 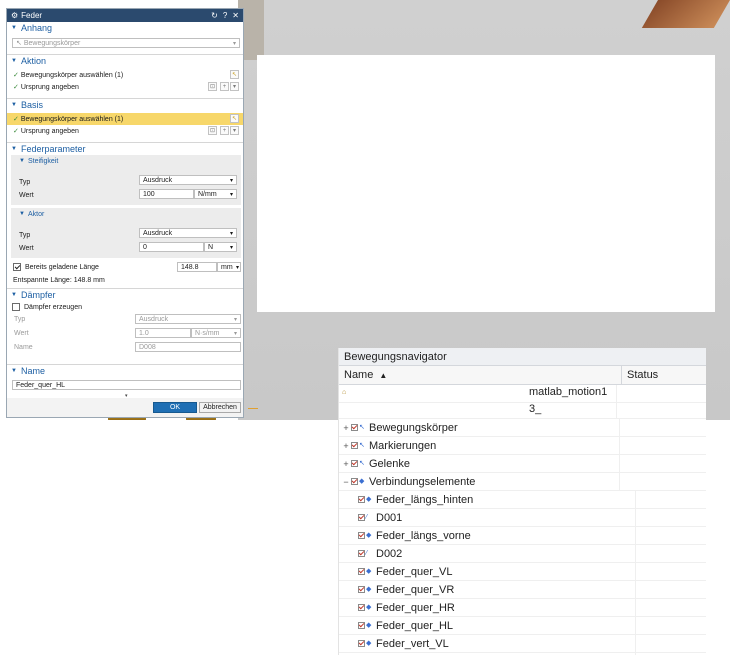 I want to click on attachment-select: ↖ Bewegungskörper ▾, so click(x=126, y=43).